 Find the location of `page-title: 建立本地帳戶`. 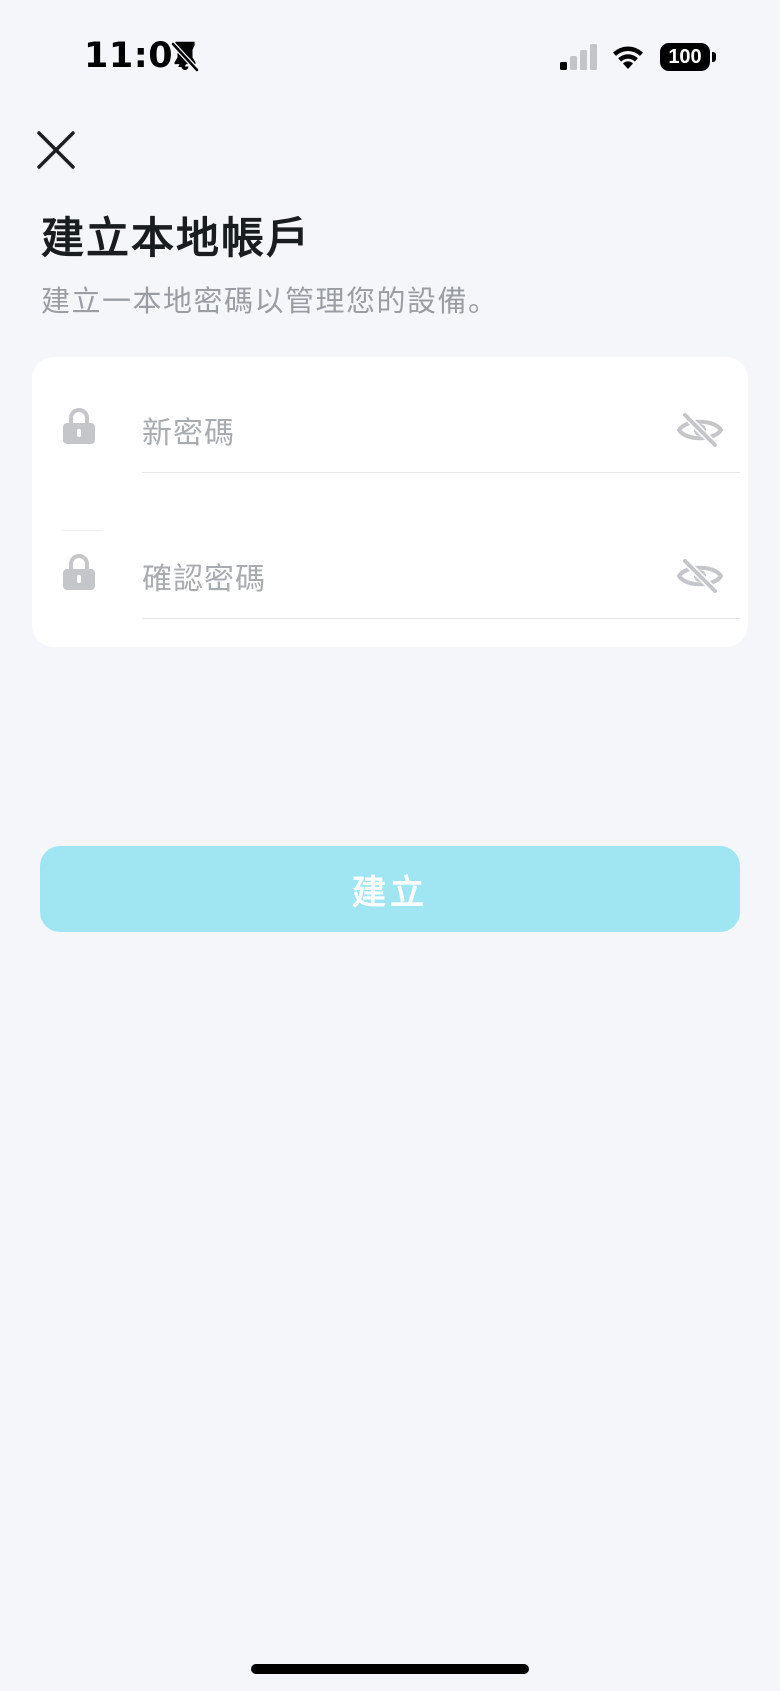

page-title: 建立本地帳戶 is located at coordinates (176, 239).